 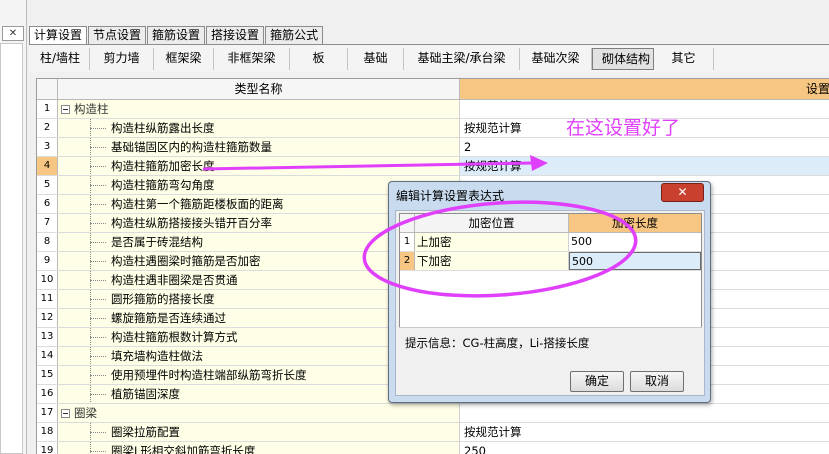 I want to click on table-row-selected: 4 构造柱箍筋加密长度 按规范计算, so click(x=433, y=166).